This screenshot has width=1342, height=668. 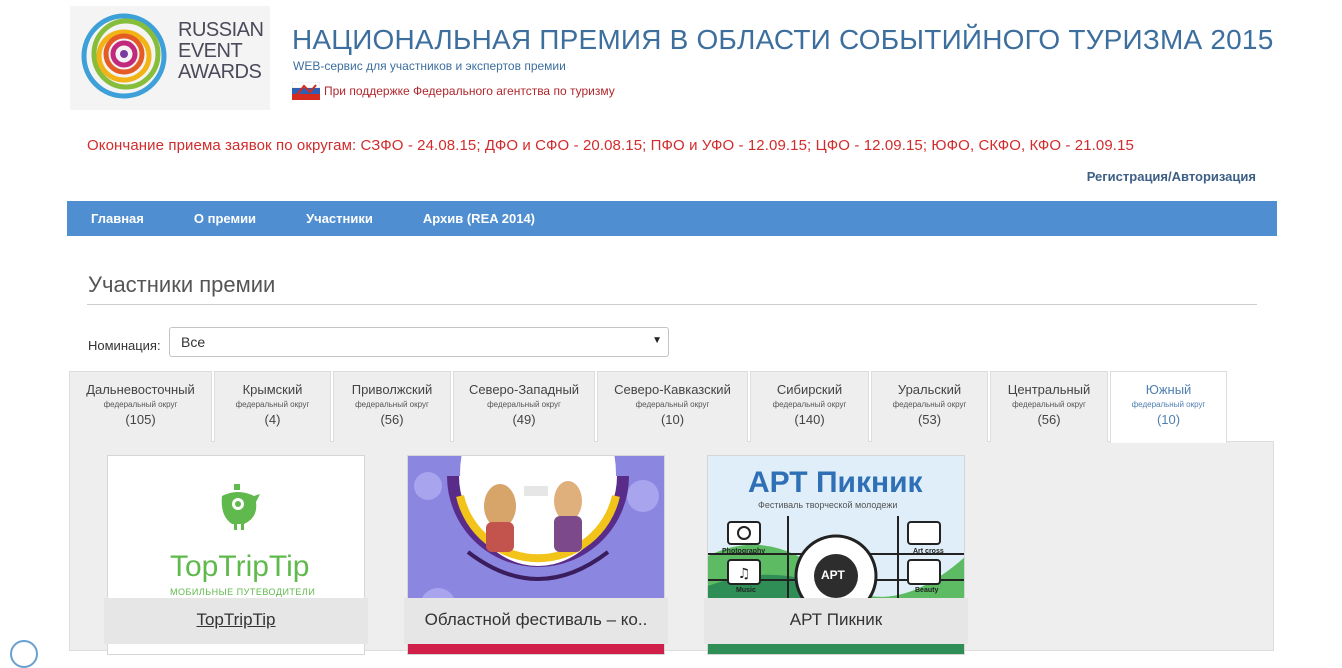 What do you see at coordinates (240, 507) in the screenshot?
I see `bird-logo-icon` at bounding box center [240, 507].